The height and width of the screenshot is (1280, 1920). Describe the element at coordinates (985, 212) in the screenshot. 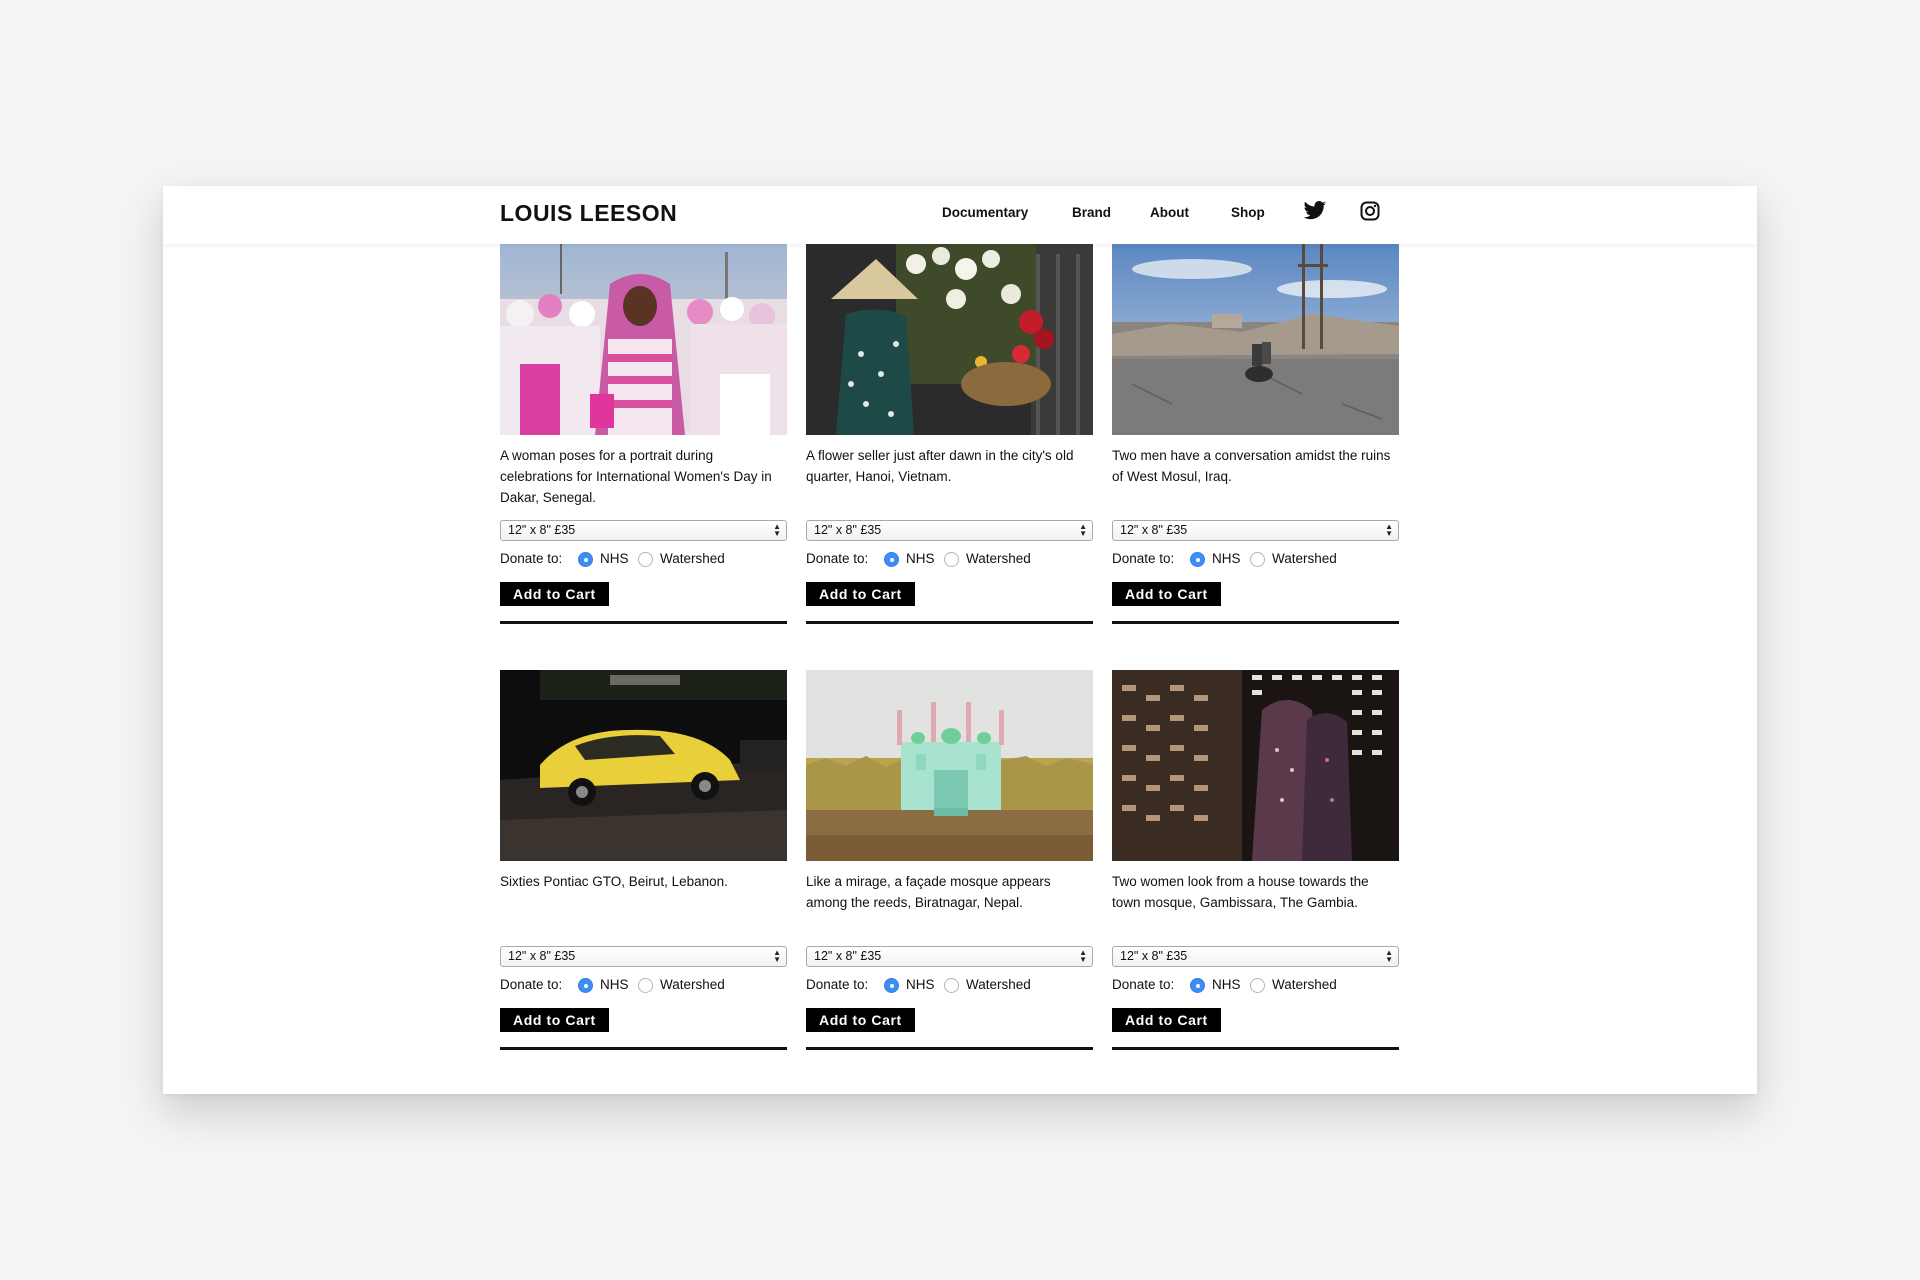

I see `nav-documentary: Documentary` at that location.